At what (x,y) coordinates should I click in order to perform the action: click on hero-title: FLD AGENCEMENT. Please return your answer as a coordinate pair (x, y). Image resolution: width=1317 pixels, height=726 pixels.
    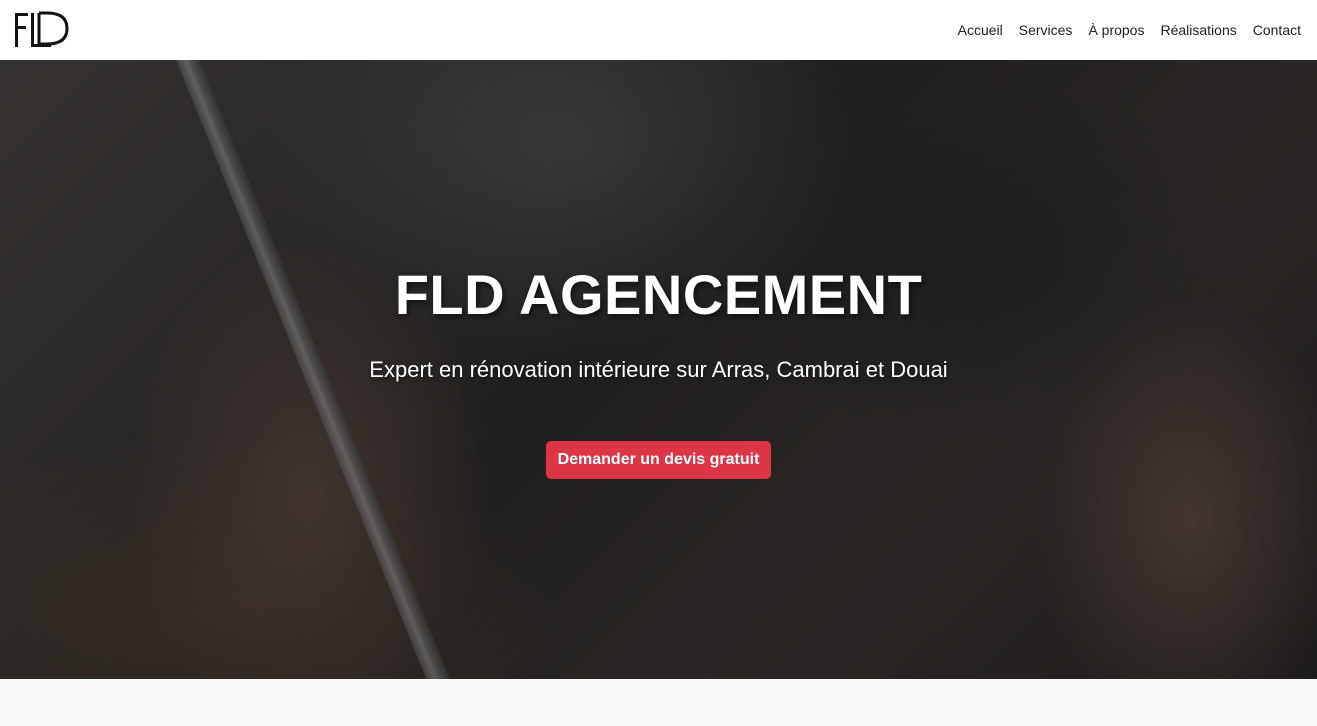
    Looking at the image, I should click on (658, 294).